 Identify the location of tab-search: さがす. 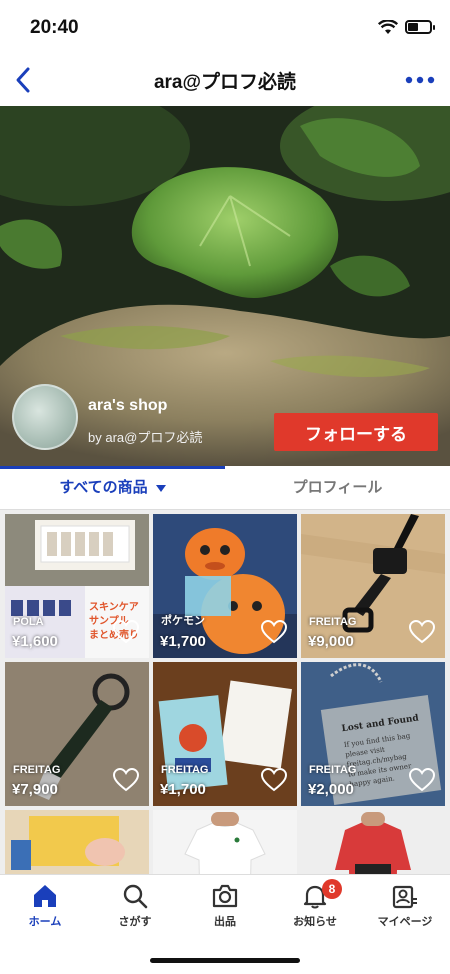
(135, 911).